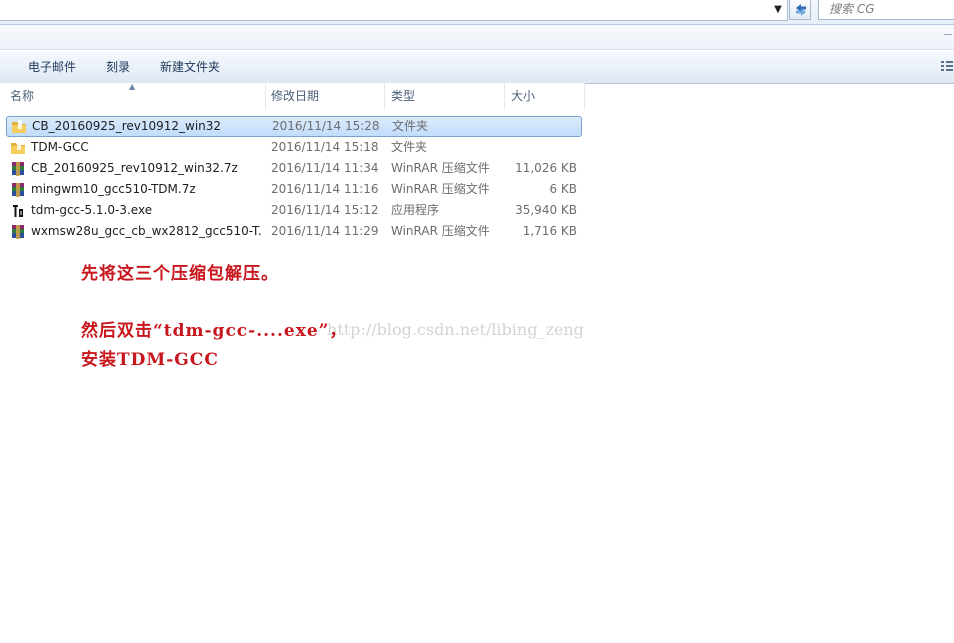 The width and height of the screenshot is (954, 643). What do you see at coordinates (118, 67) in the screenshot?
I see `burn-button: 刻录` at bounding box center [118, 67].